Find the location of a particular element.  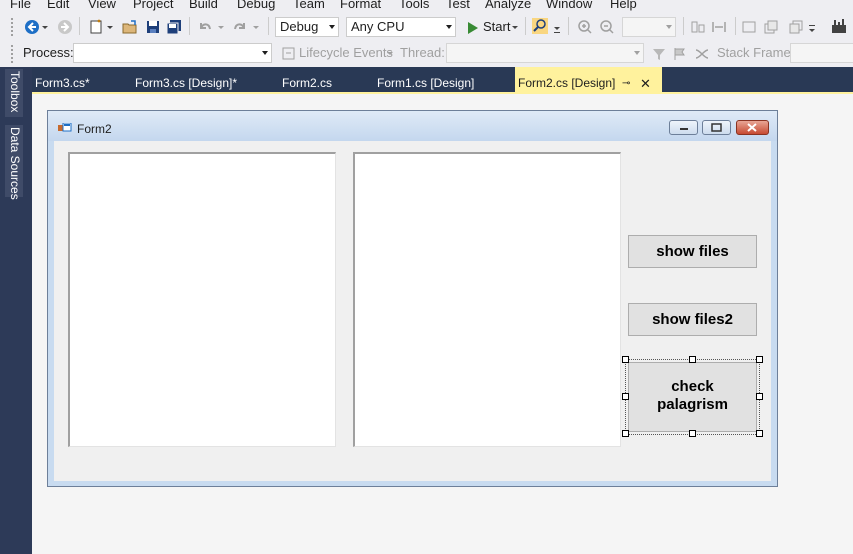

zoom-select is located at coordinates (649, 27).